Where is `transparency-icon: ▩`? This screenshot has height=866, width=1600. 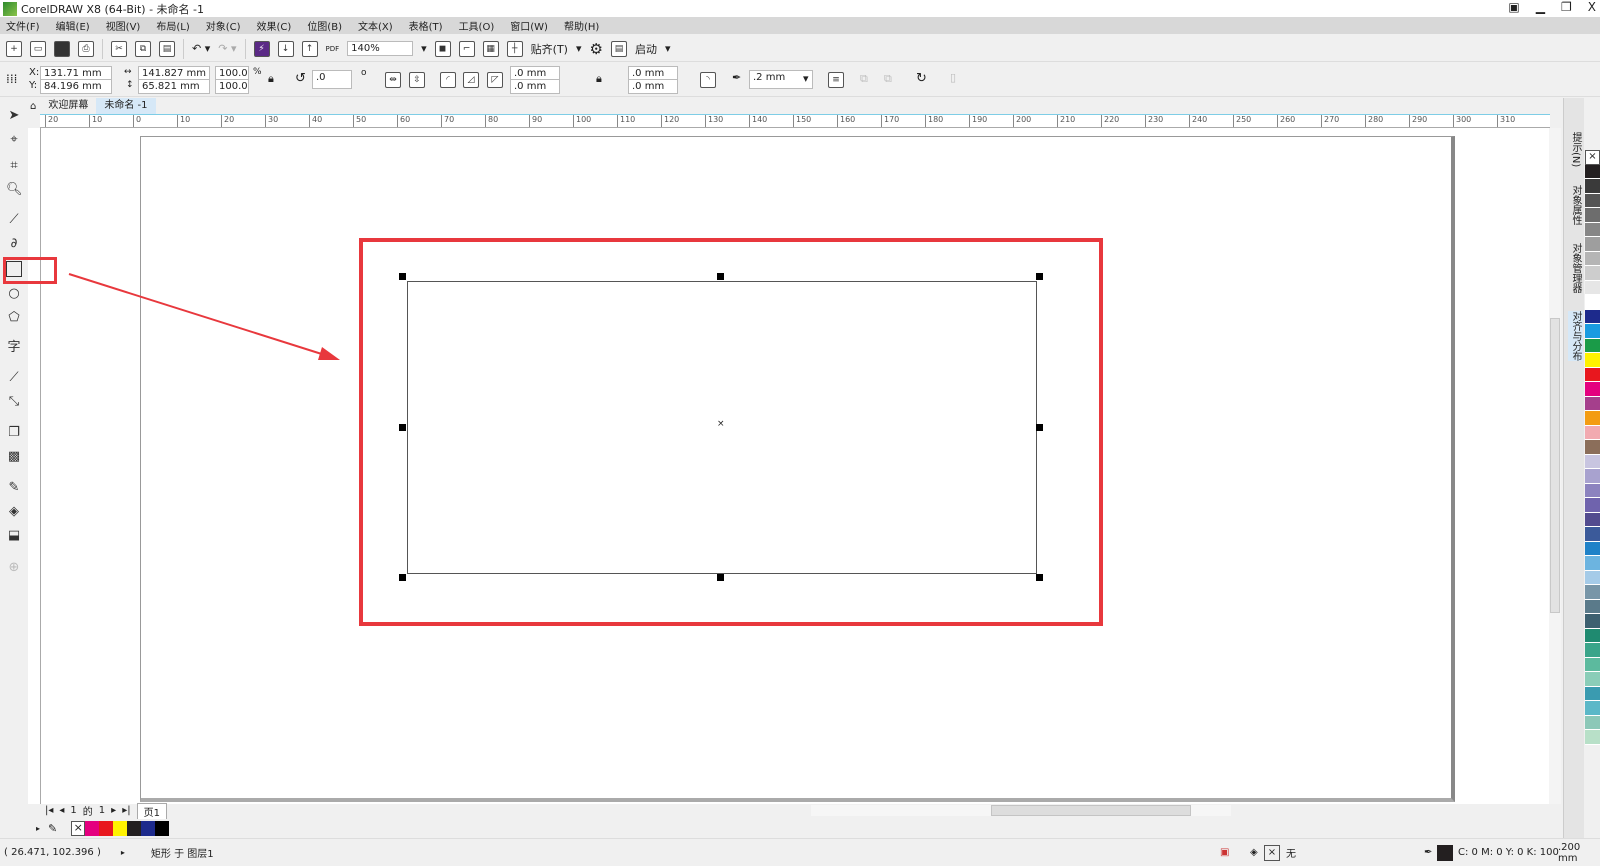 transparency-icon: ▩ is located at coordinates (14, 457).